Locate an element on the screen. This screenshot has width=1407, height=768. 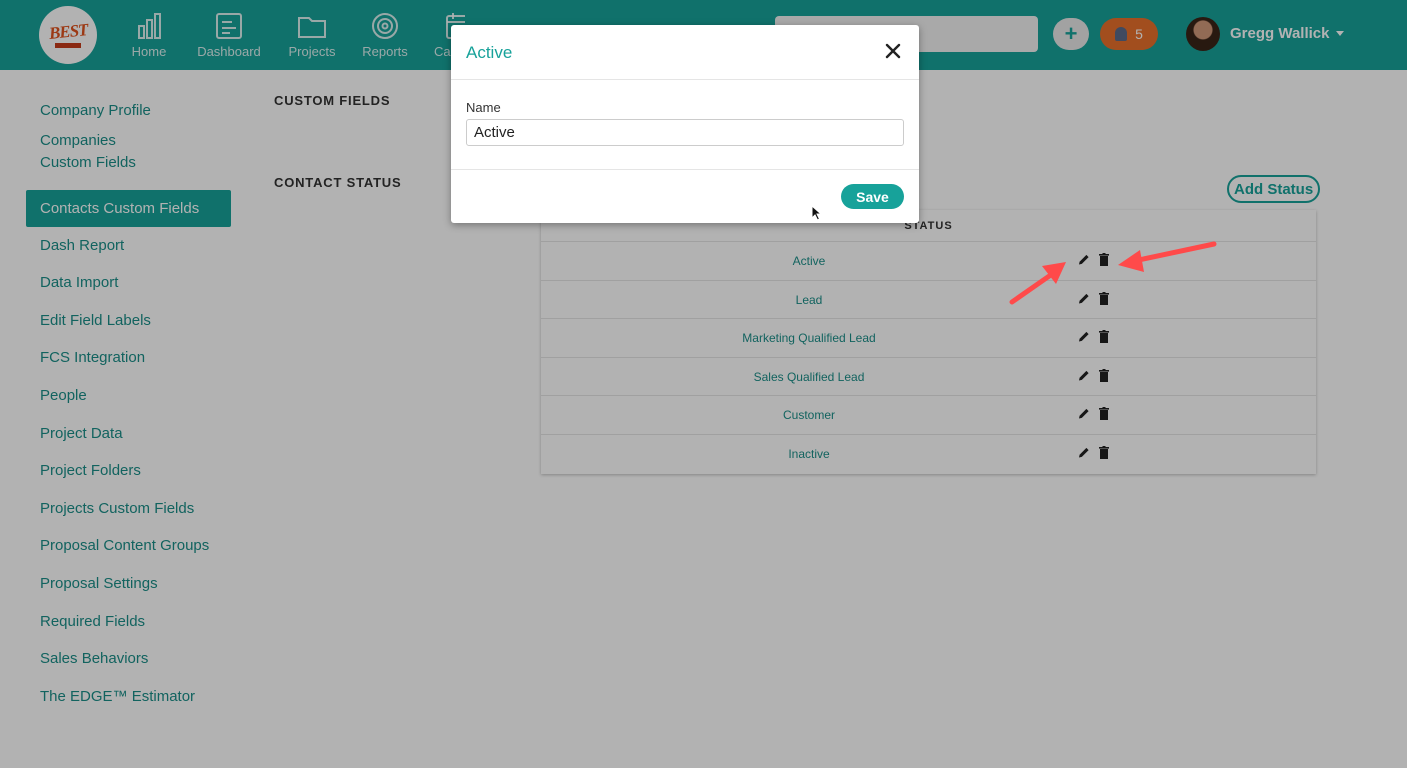
modal-header: Active is located at coordinates (685, 52).